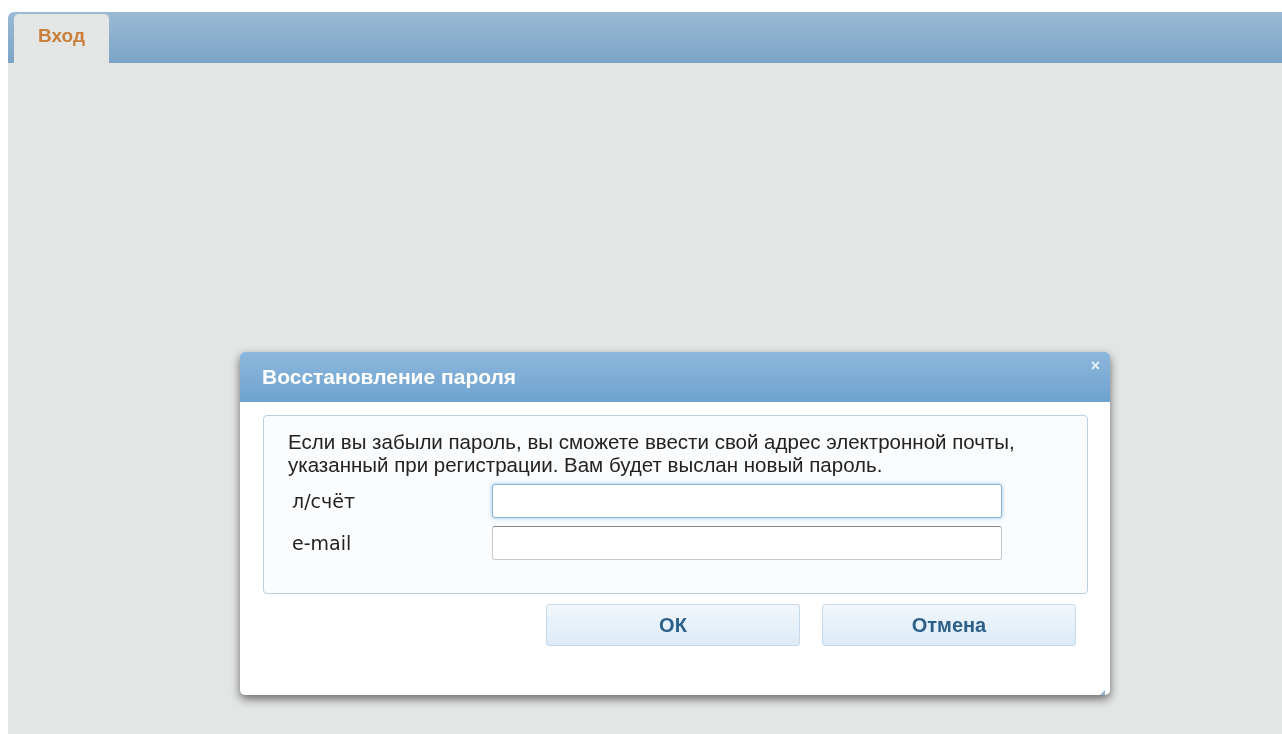 The width and height of the screenshot is (1282, 734). I want to click on field-label: e-mail, so click(322, 543).